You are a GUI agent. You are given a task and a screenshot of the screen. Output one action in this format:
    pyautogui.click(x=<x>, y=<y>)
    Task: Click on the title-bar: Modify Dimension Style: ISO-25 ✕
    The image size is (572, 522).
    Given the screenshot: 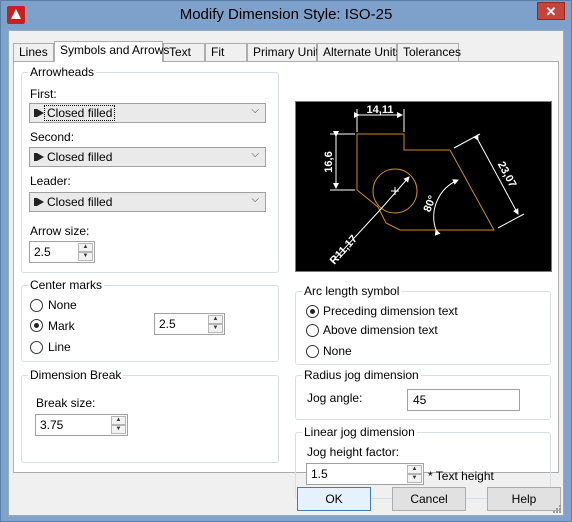 What is the action you would take?
    pyautogui.click(x=286, y=15)
    